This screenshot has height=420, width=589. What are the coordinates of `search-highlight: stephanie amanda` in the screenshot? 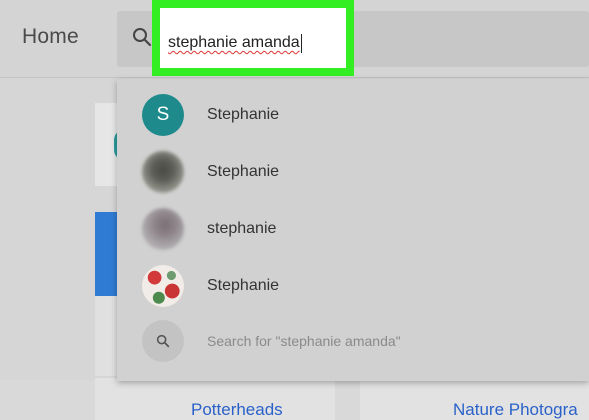 It's located at (253, 38).